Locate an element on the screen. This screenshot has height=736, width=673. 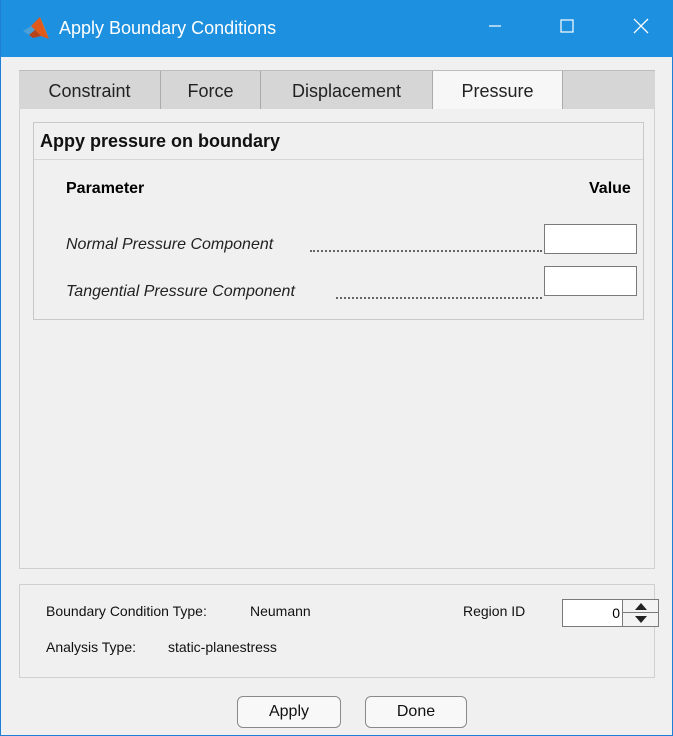
tab-force: Force is located at coordinates (211, 91).